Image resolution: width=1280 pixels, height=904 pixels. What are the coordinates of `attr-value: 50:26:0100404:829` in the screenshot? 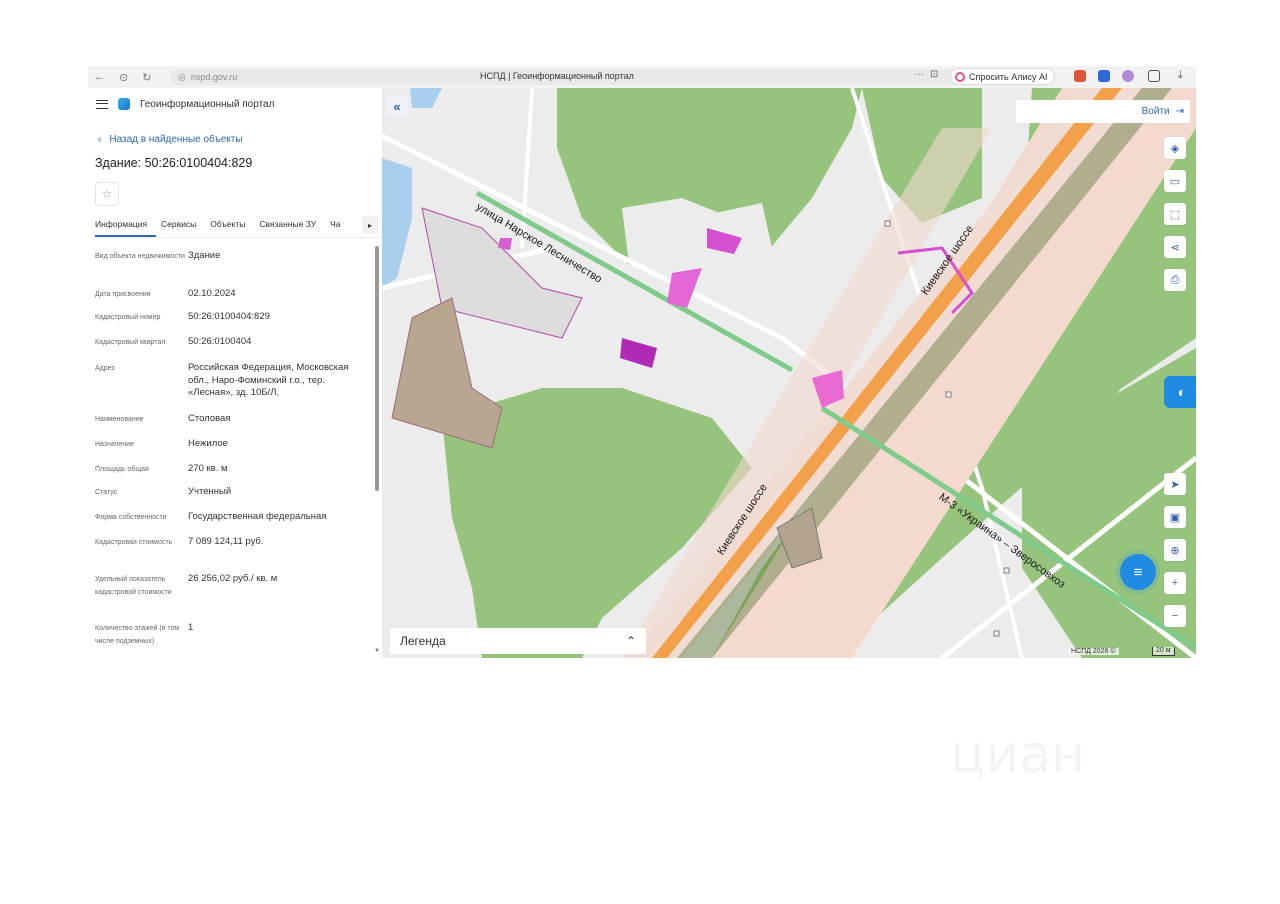 It's located at (229, 316).